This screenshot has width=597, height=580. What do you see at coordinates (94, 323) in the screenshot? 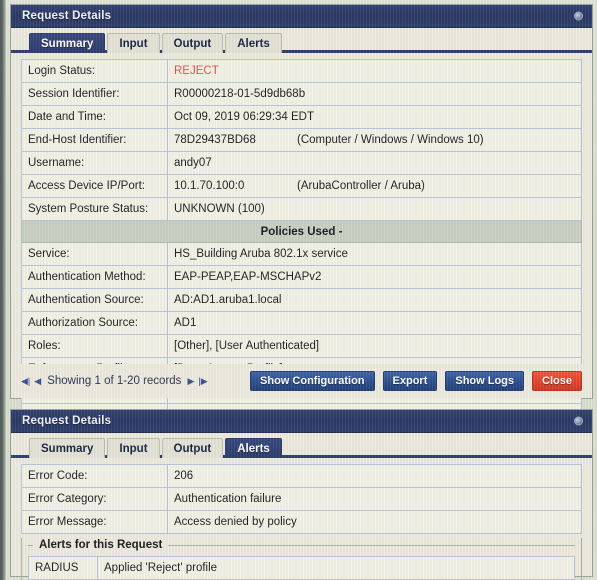
I see `row-label: Authorization Source:` at bounding box center [94, 323].